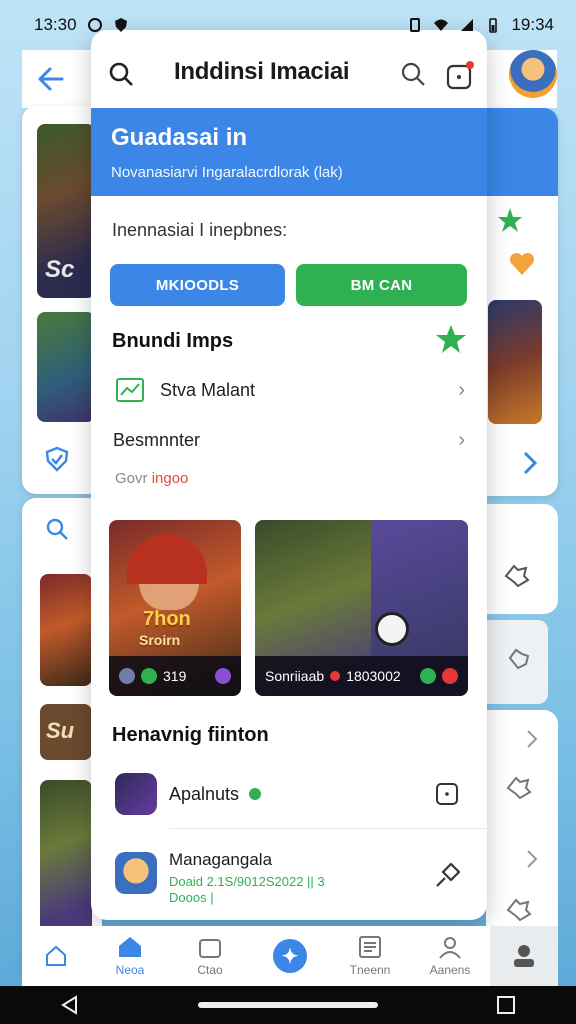 The image size is (576, 1024). I want to click on nav-item-profile: Aanens, so click(450, 956).